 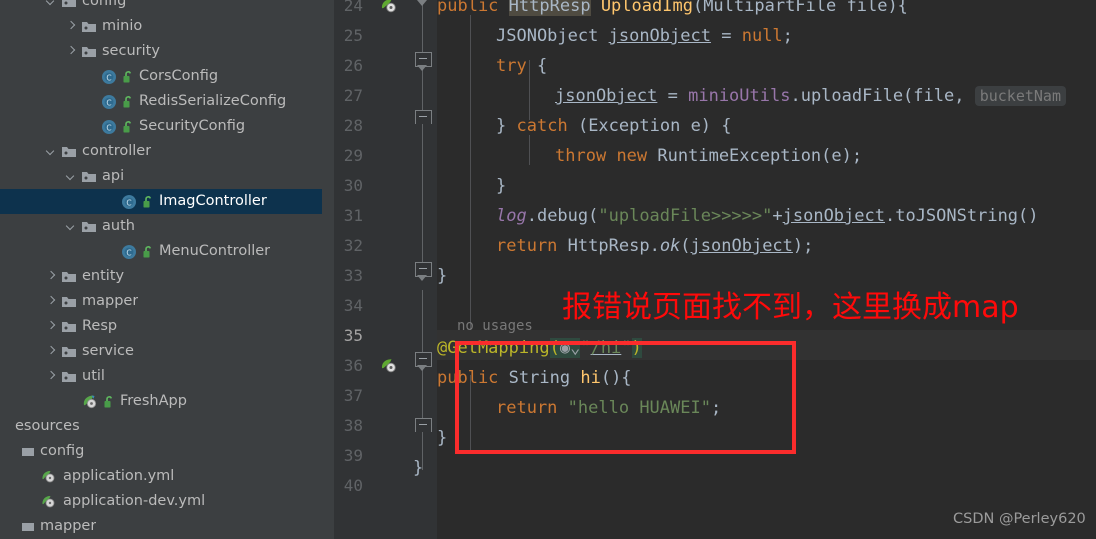 I want to click on spring-boot-app-icon, so click(x=89, y=401).